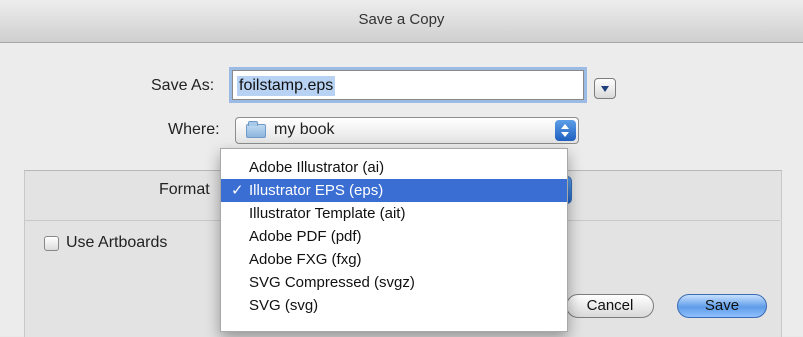 This screenshot has width=803, height=337. Describe the element at coordinates (327, 213) in the screenshot. I see `menu-item-label: Illustrator Template (ait)` at that location.